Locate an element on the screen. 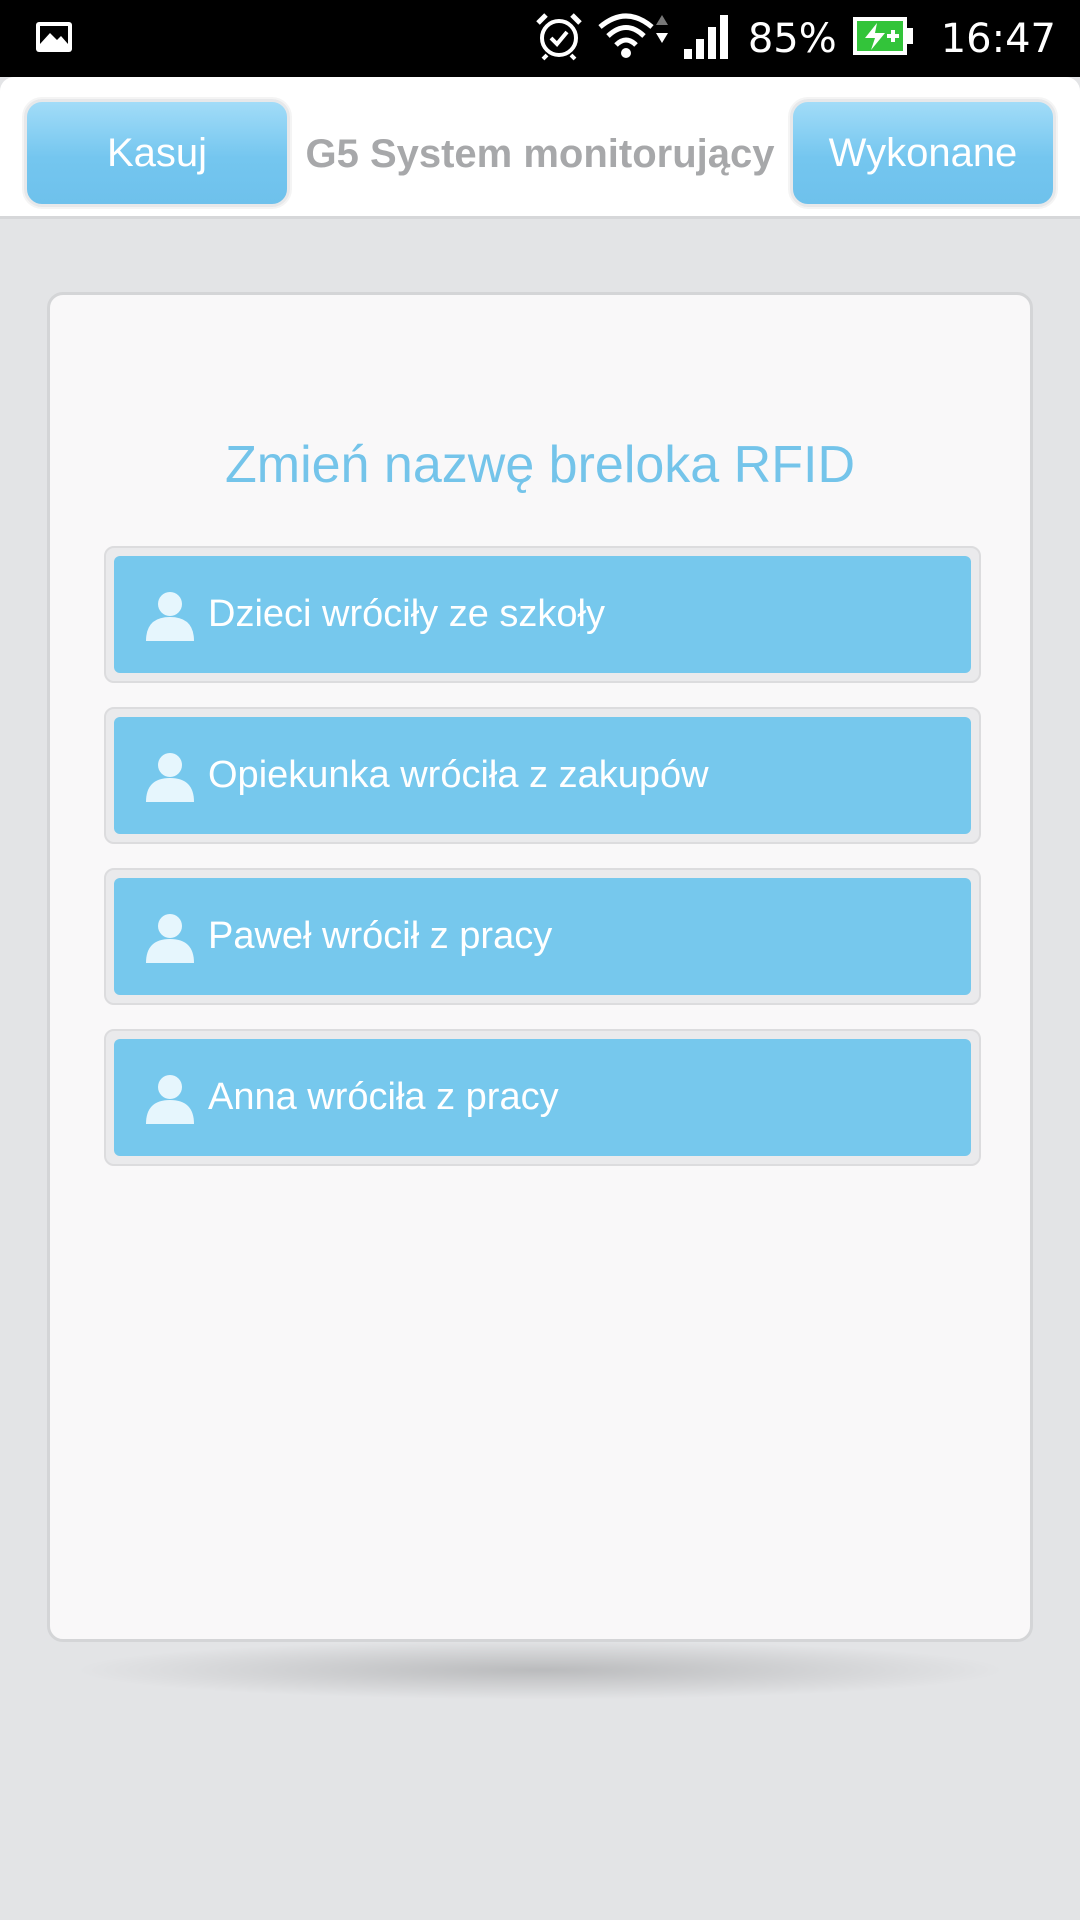  alarm-icon is located at coordinates (559, 38).